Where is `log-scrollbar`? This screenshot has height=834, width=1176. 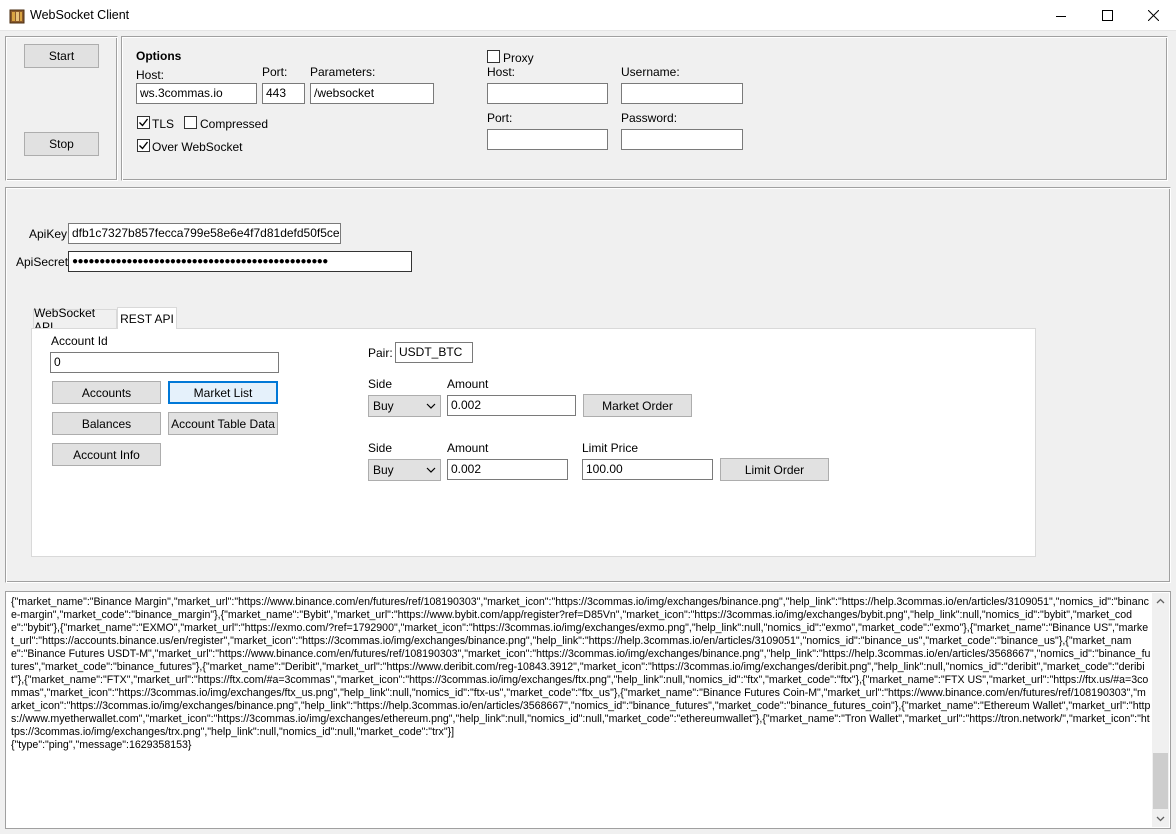 log-scrollbar is located at coordinates (1160, 710).